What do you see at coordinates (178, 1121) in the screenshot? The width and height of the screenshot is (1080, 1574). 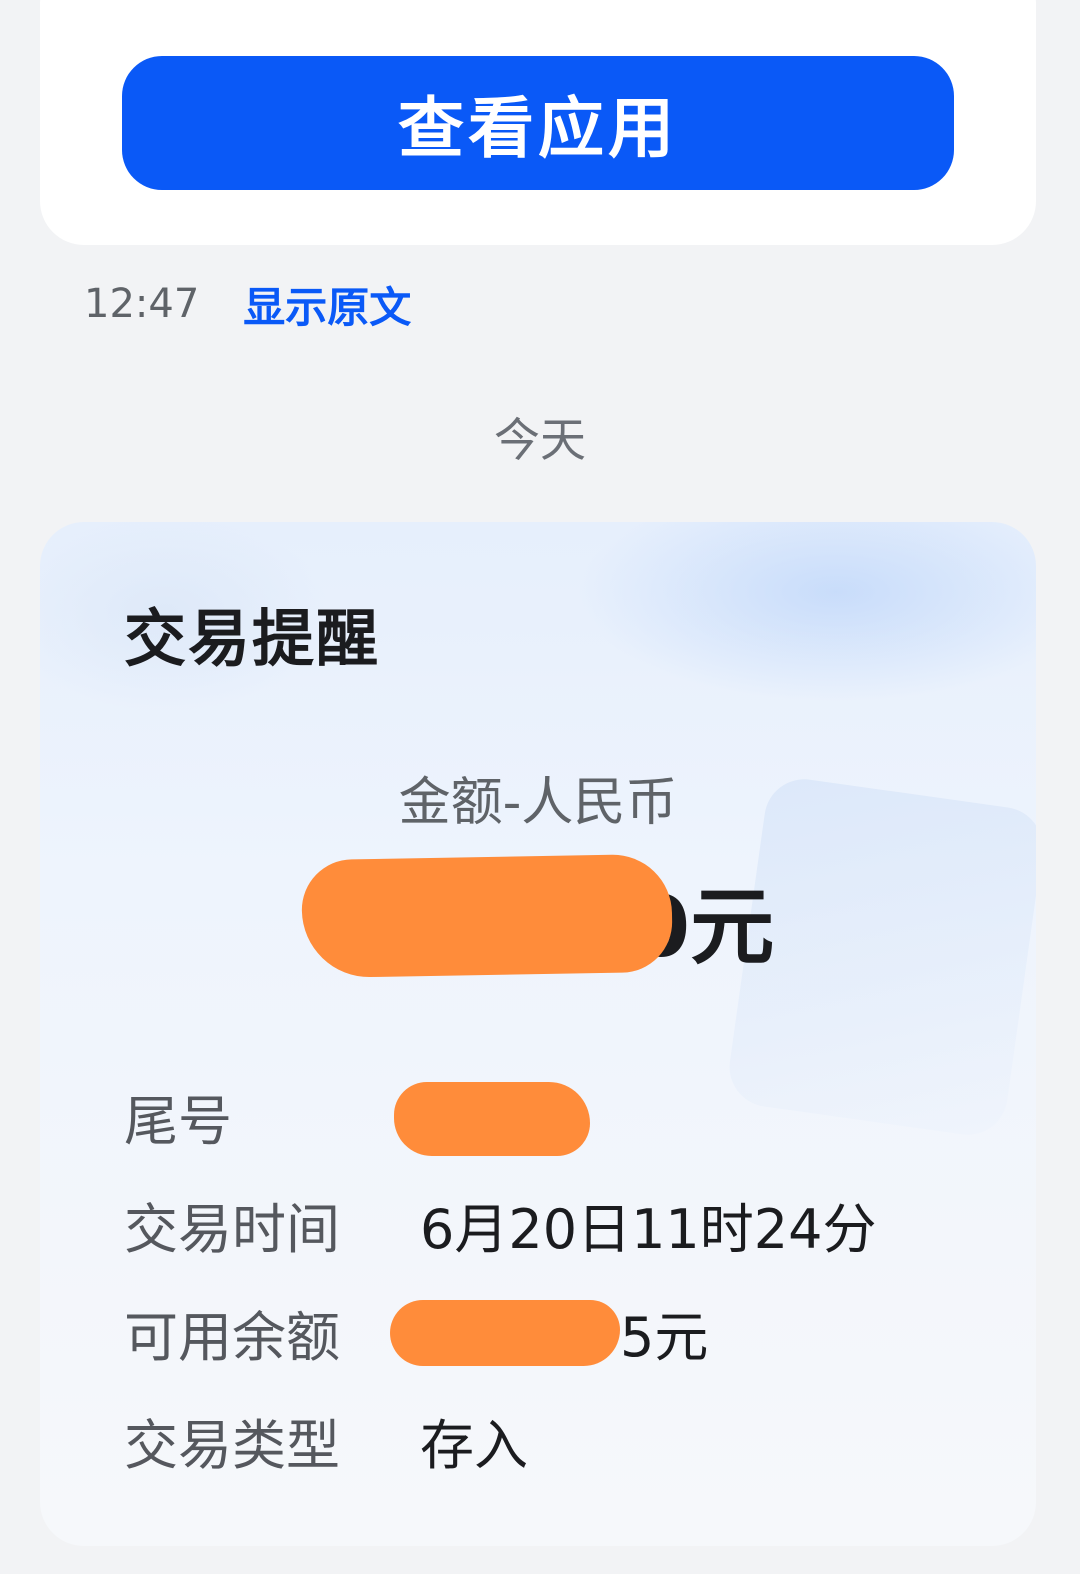 I see `detail-key: 尾号` at bounding box center [178, 1121].